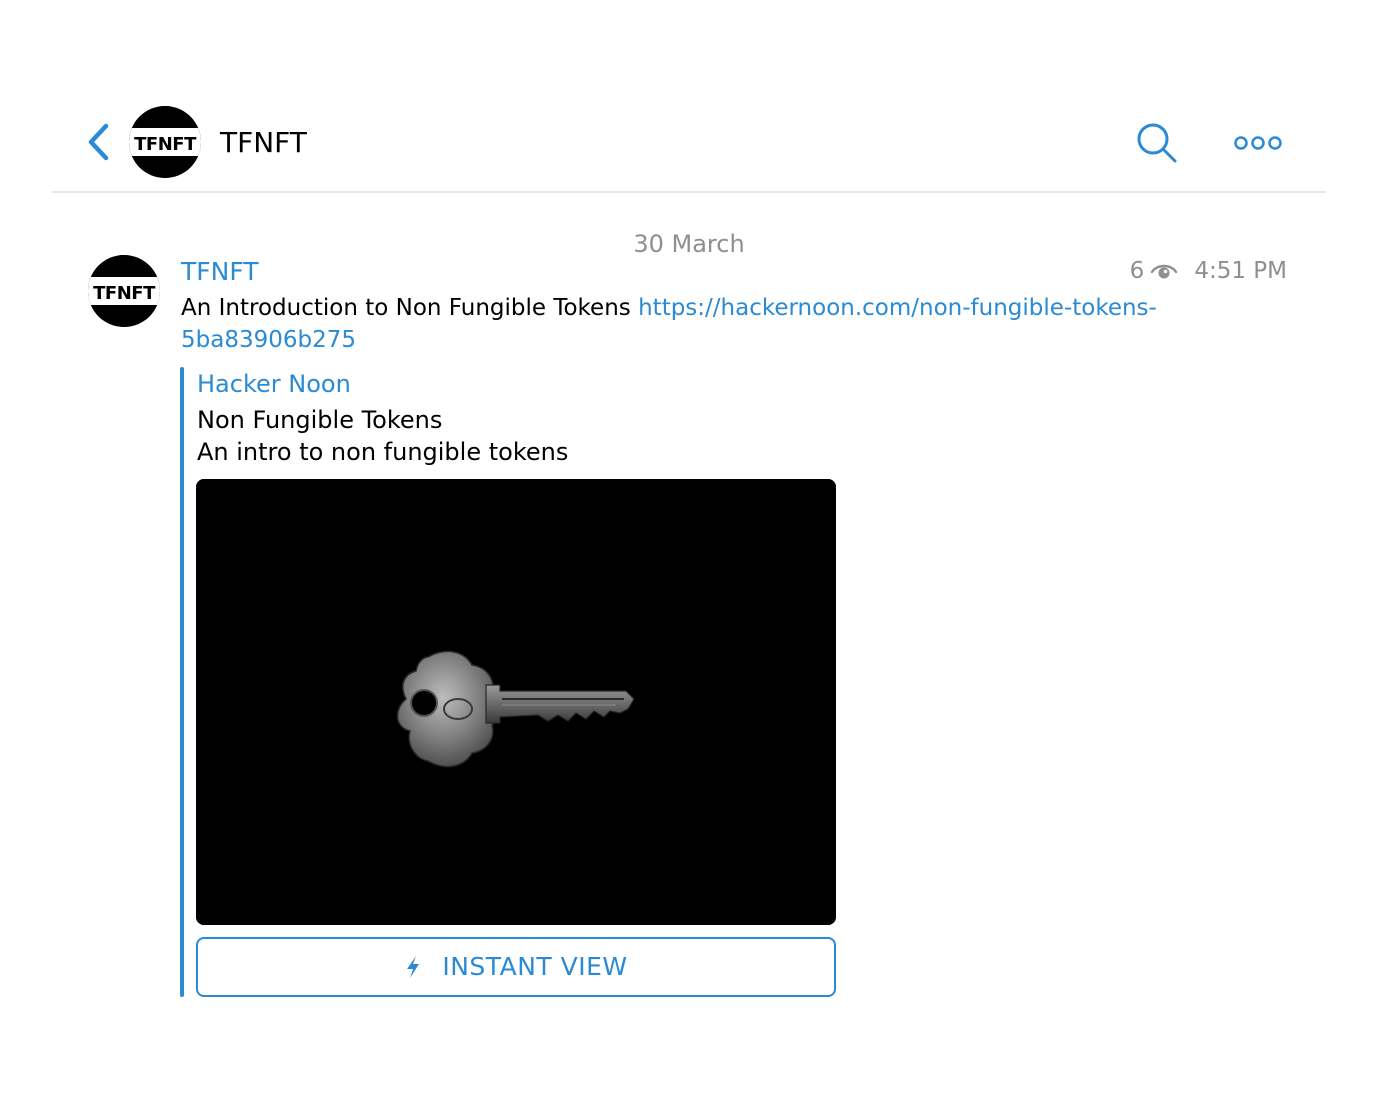 The width and height of the screenshot is (1378, 1119). I want to click on search-icon, so click(1157, 143).